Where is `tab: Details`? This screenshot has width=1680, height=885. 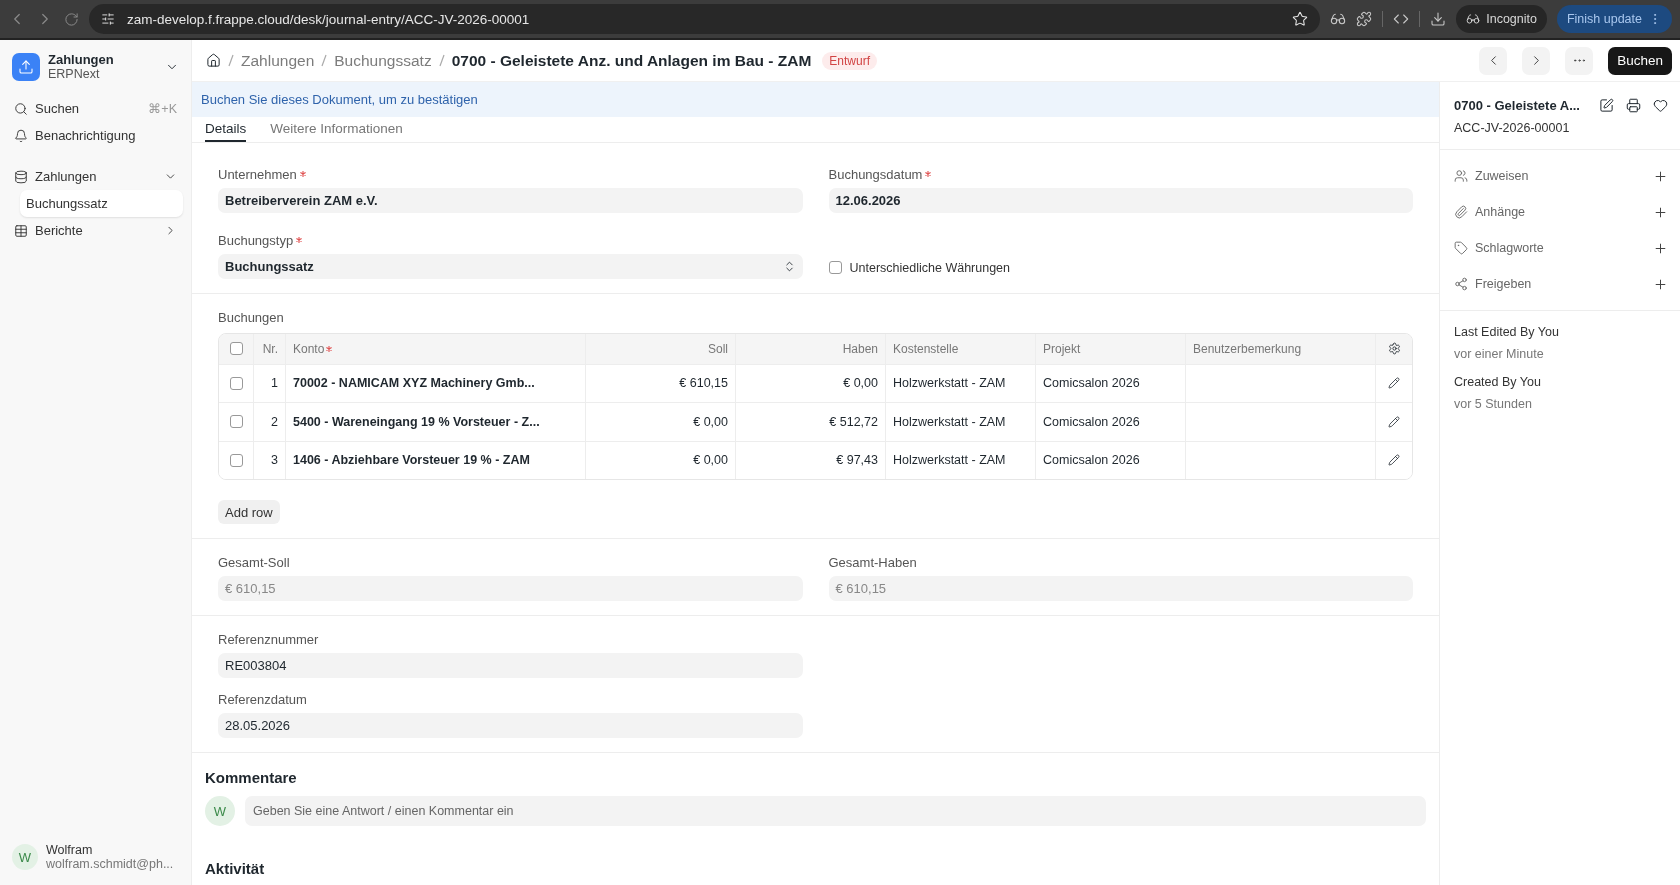 tab: Details is located at coordinates (226, 129).